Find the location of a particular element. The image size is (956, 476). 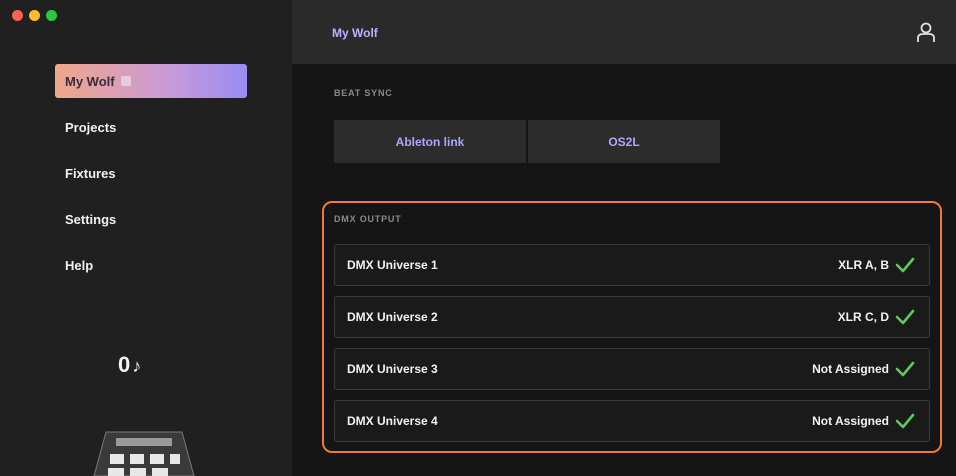

header: My Wolf is located at coordinates (624, 32).